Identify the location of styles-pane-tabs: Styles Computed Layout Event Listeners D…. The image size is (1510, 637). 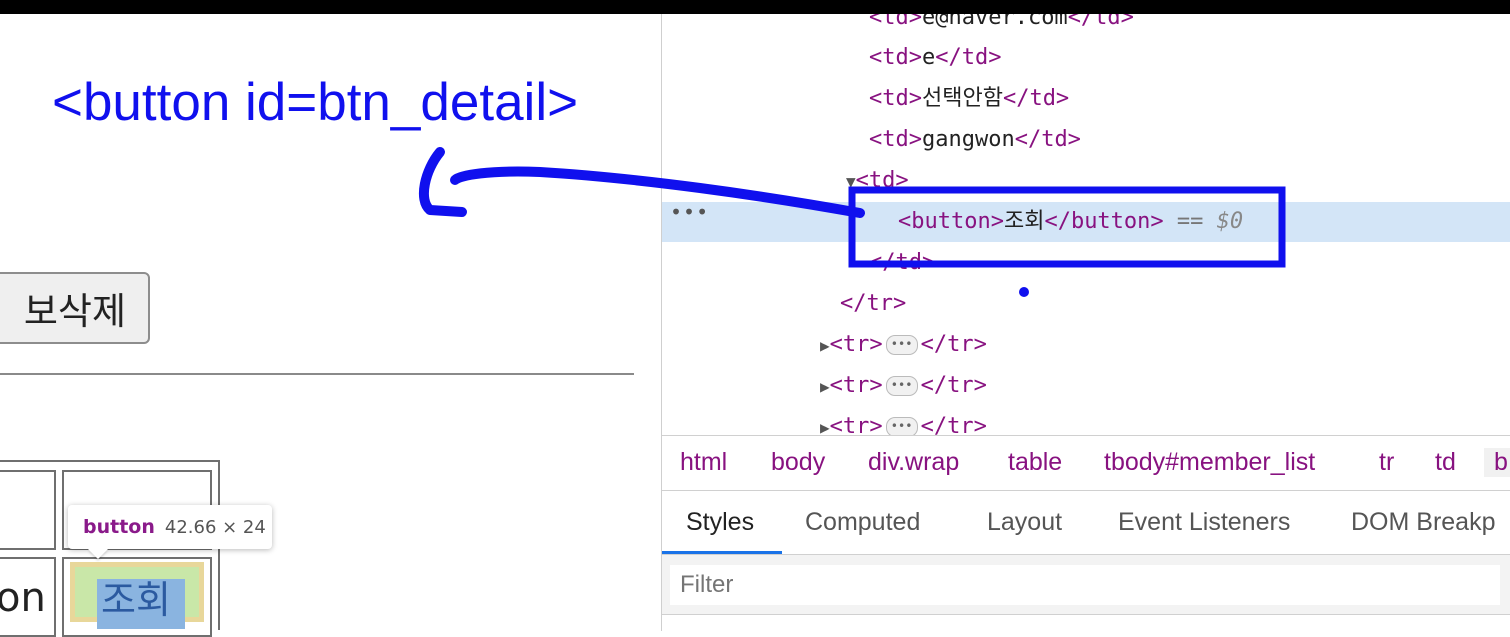
(1086, 523).